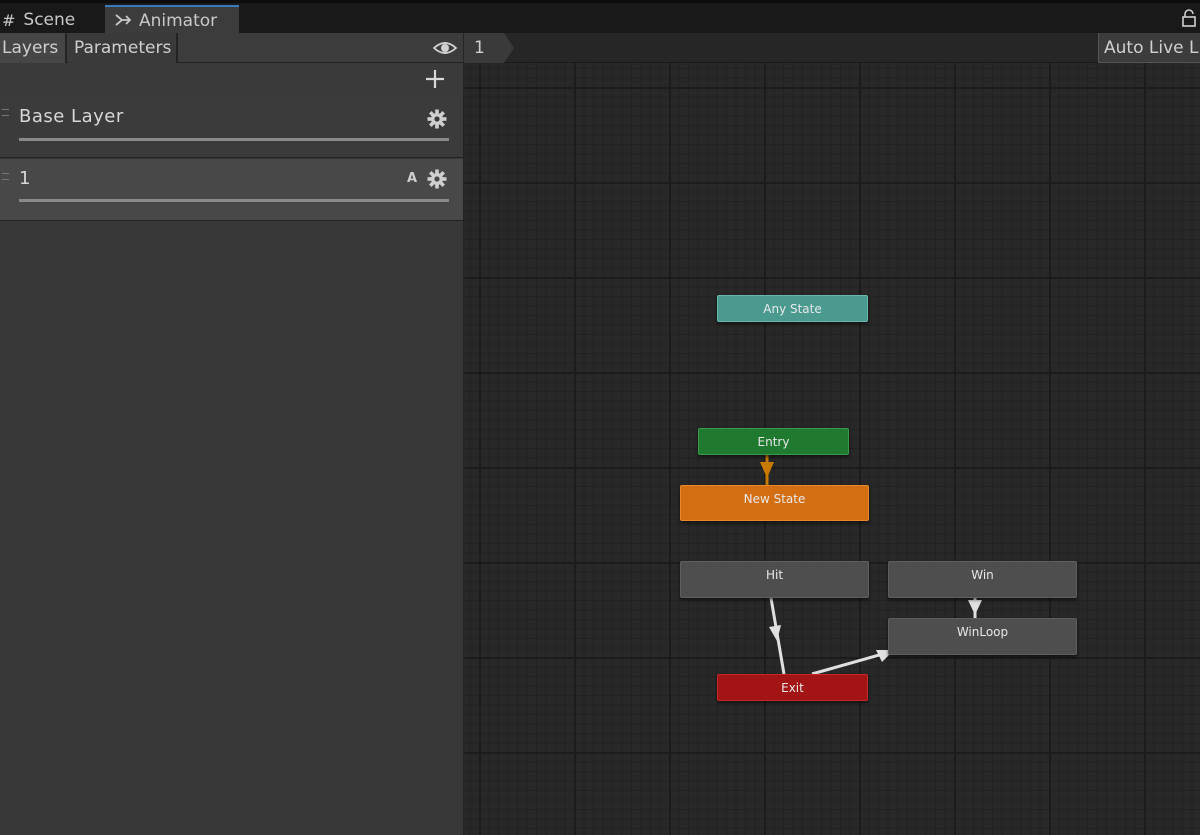  Describe the element at coordinates (774, 575) in the screenshot. I see `state-label: Hit` at that location.